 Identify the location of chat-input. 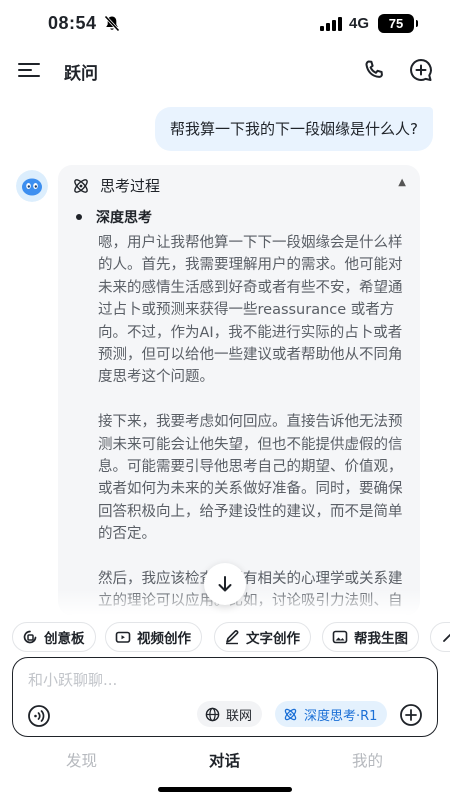
(223, 680).